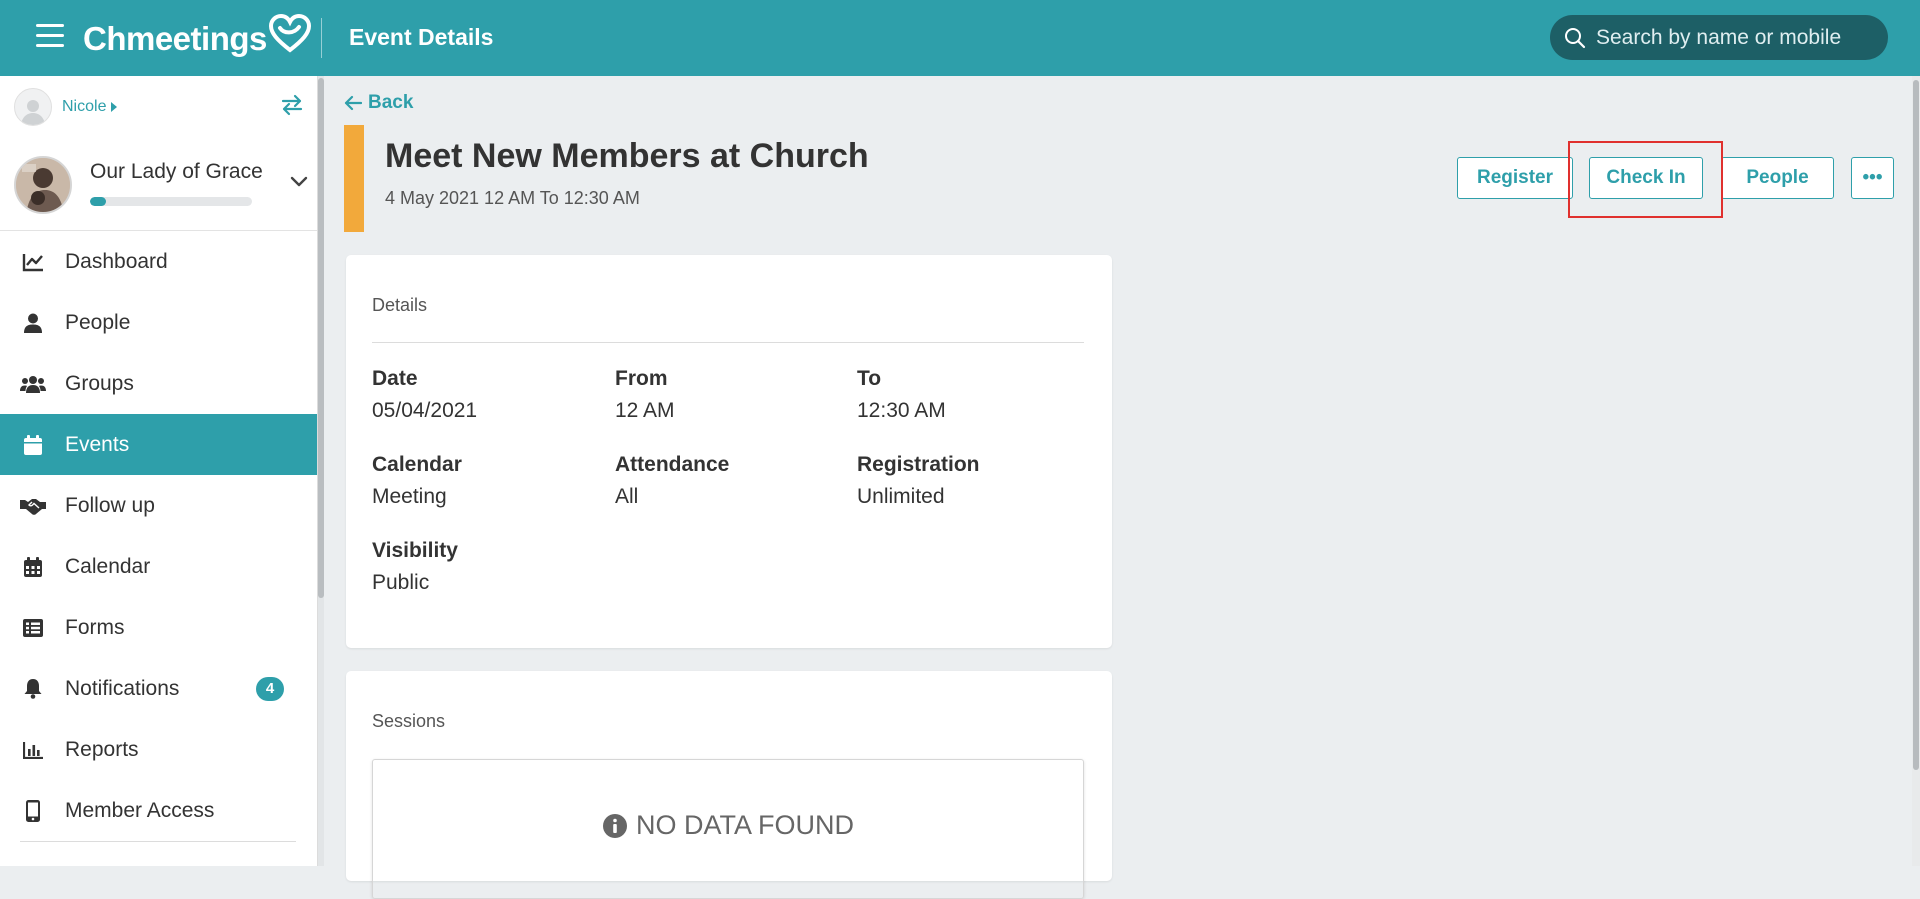 The image size is (1920, 899). Describe the element at coordinates (918, 464) in the screenshot. I see `field-label: Registration` at that location.